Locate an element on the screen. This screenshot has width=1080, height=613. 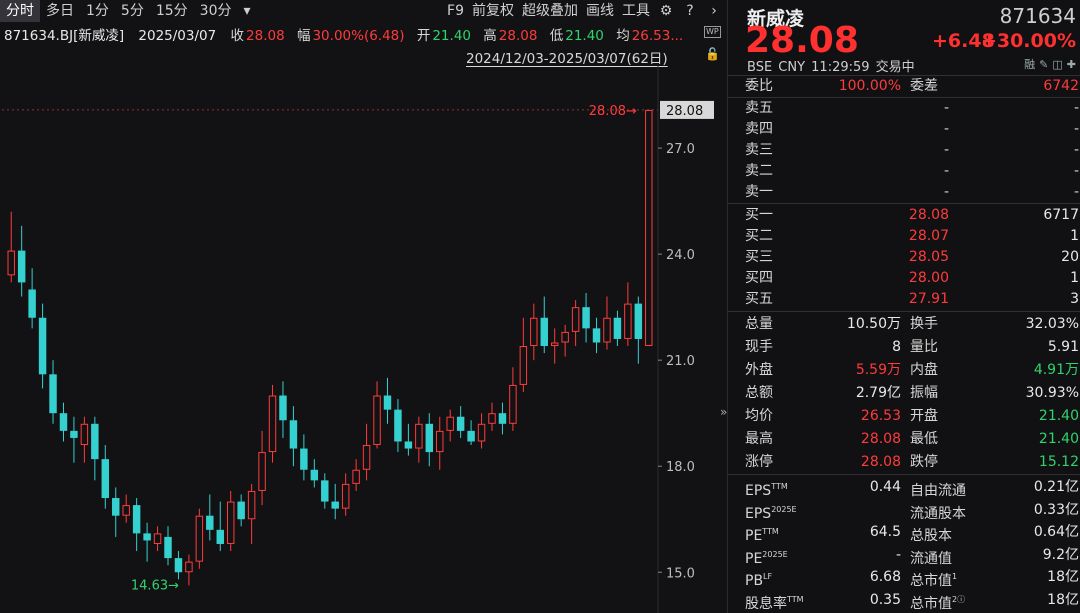
stat-value: 8 is located at coordinates (896, 347).